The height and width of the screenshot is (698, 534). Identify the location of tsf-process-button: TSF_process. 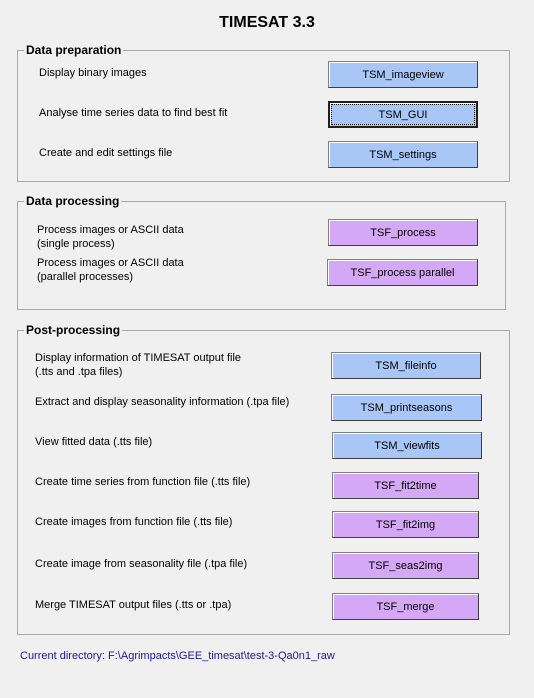
(403, 232).